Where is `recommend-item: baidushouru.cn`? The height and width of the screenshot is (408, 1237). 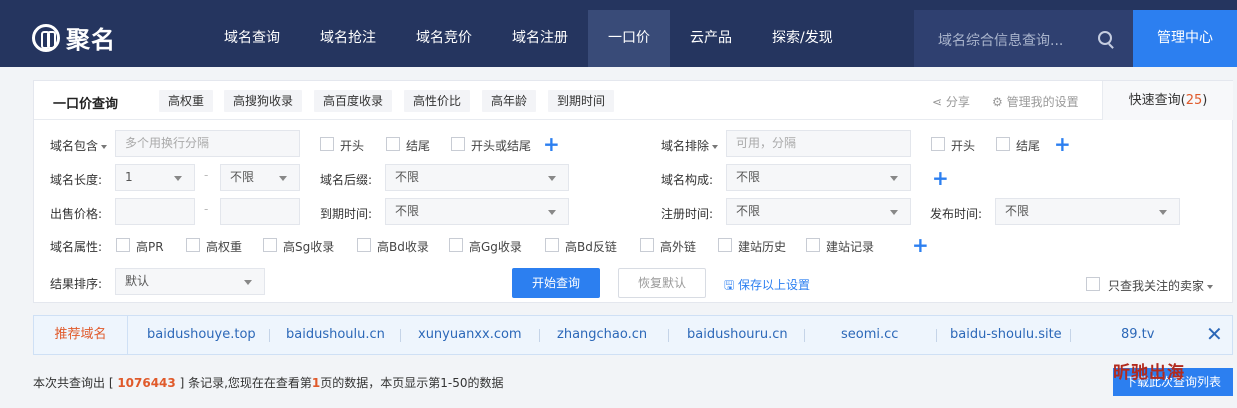 recommend-item: baidushouru.cn is located at coordinates (737, 334).